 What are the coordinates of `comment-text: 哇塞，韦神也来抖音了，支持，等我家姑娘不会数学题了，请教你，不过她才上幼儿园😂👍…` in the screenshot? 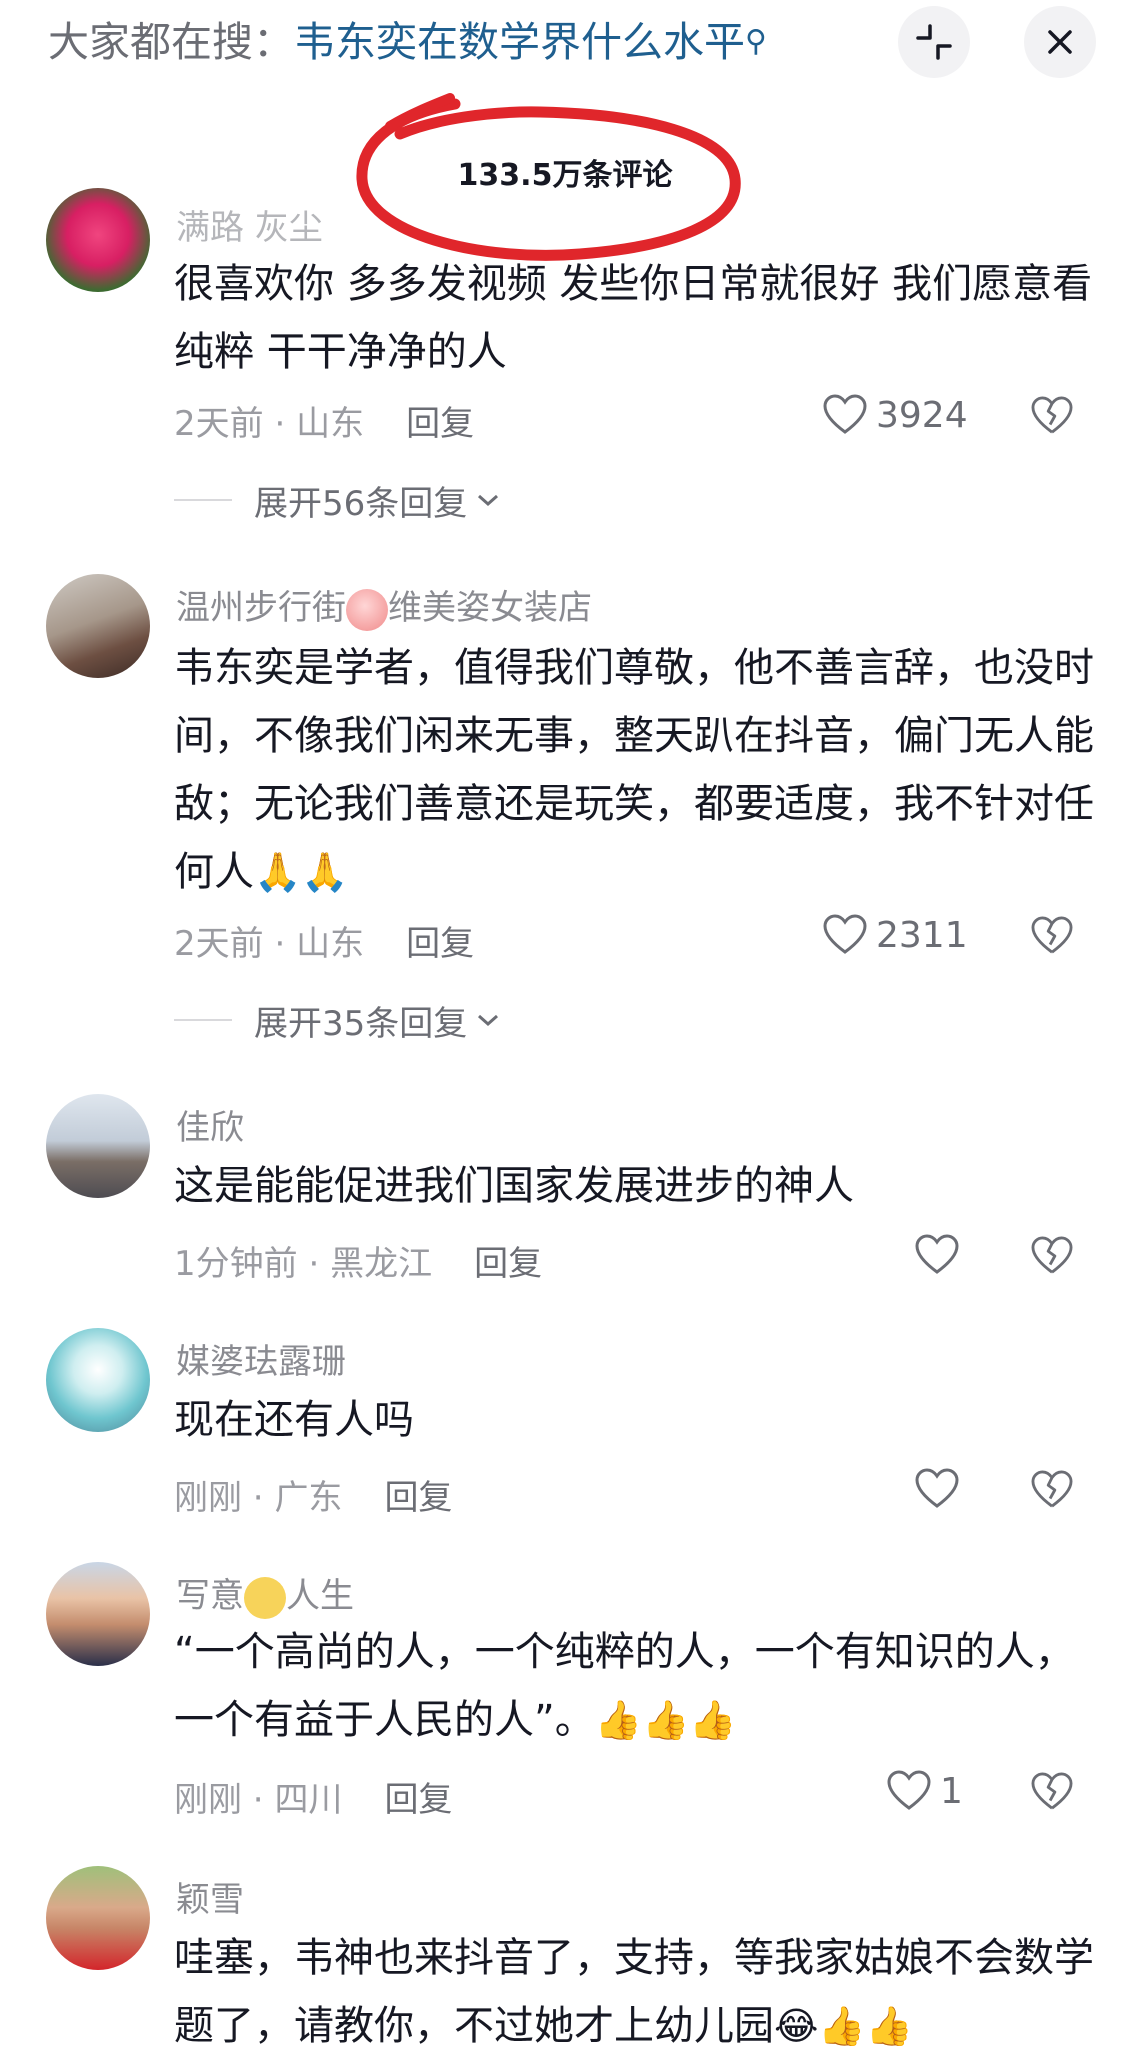 It's located at (634, 1992).